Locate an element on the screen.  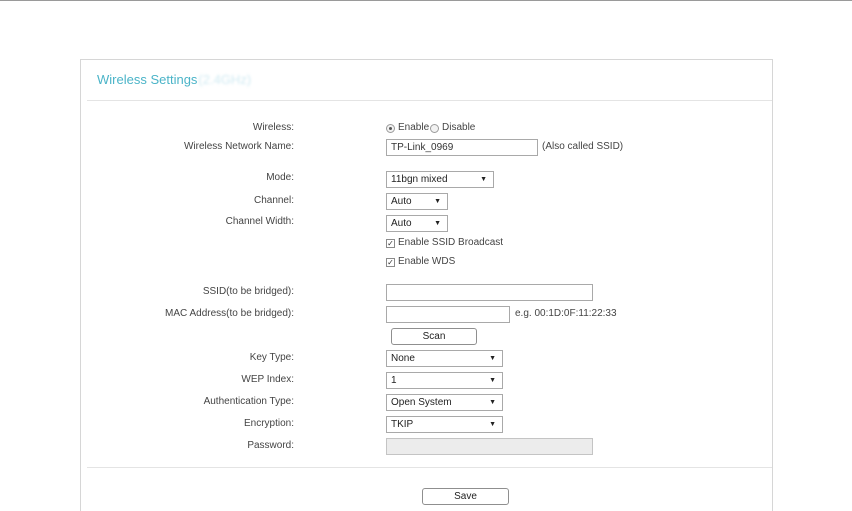
ssid-broadcast-checkbox: ✓ is located at coordinates (390, 243).